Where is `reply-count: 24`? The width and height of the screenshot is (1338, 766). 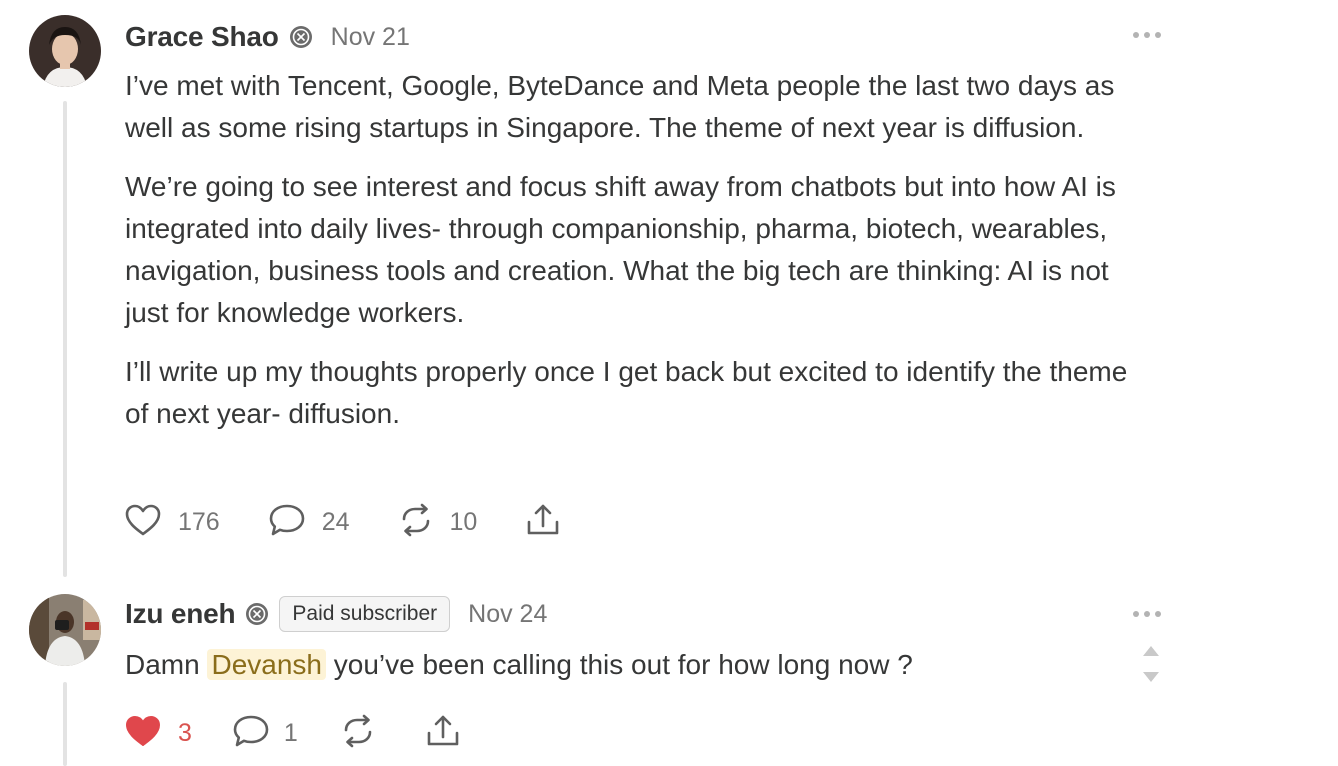
reply-count: 24 is located at coordinates (335, 521).